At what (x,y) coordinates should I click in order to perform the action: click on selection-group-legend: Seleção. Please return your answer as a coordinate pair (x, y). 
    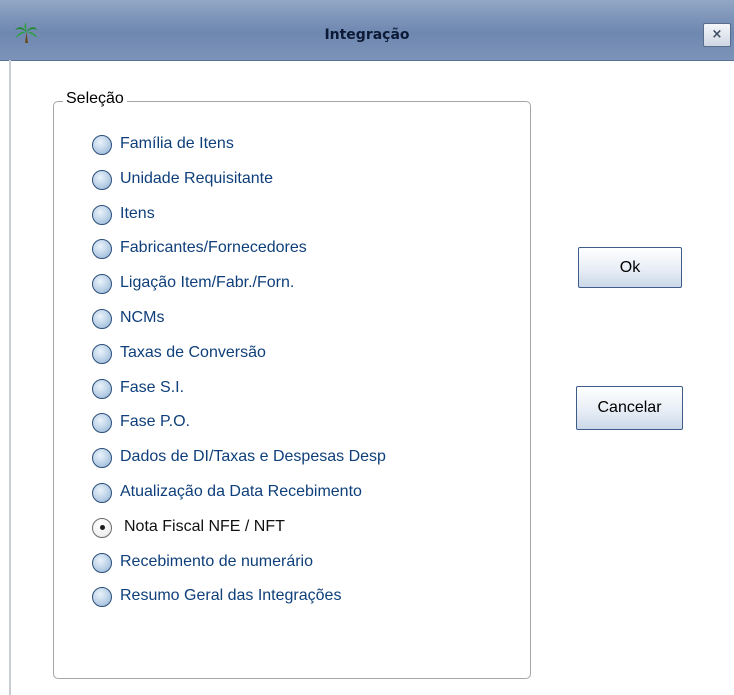
    Looking at the image, I should click on (95, 99).